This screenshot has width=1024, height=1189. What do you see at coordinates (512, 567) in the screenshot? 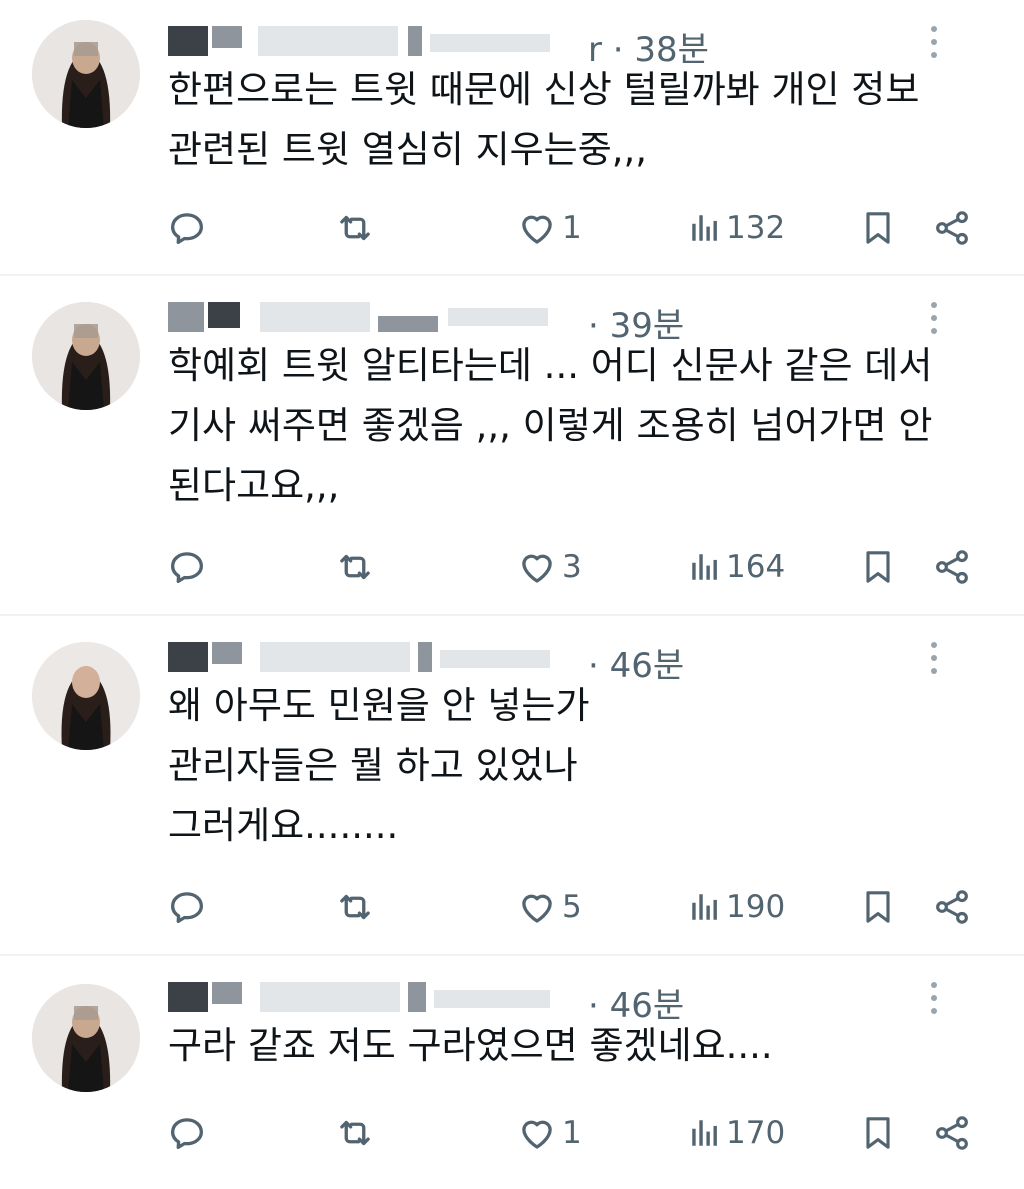
I see `tweet-actions: 3 164` at bounding box center [512, 567].